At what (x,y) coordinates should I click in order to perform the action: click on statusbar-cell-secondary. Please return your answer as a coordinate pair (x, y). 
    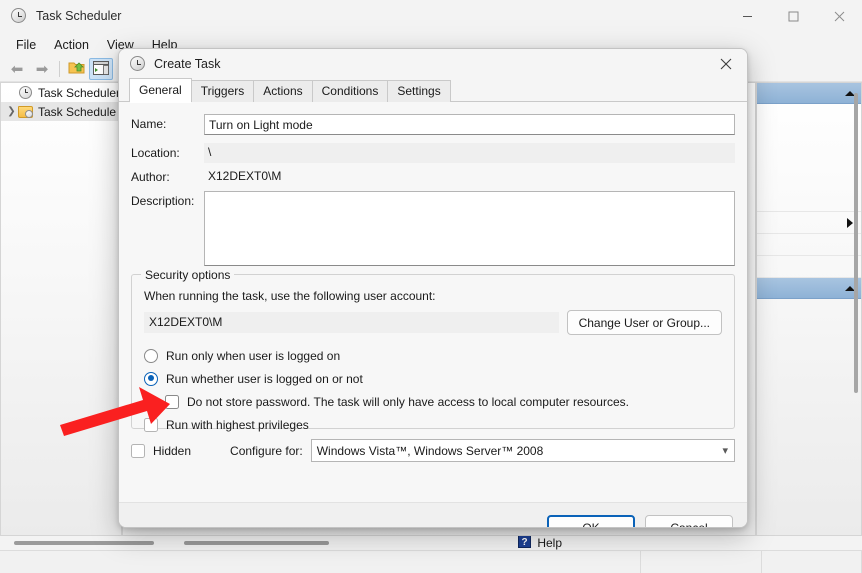
    Looking at the image, I should click on (701, 562).